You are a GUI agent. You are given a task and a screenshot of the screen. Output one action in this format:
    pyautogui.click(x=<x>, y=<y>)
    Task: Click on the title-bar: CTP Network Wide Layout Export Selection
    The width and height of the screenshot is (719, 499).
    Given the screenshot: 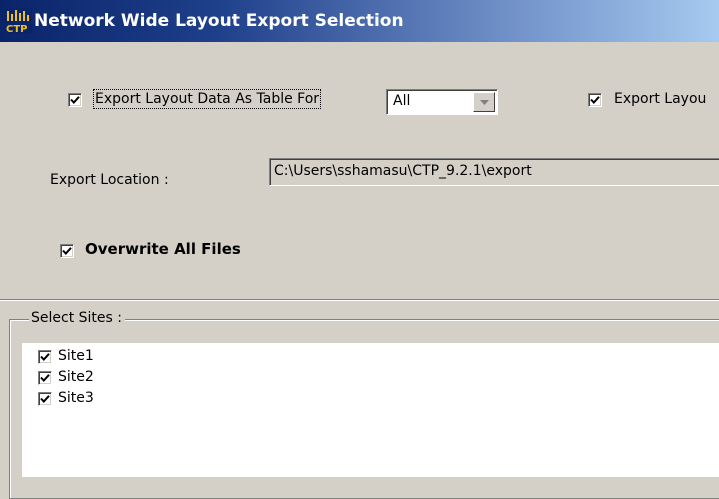 What is the action you would take?
    pyautogui.click(x=359, y=21)
    